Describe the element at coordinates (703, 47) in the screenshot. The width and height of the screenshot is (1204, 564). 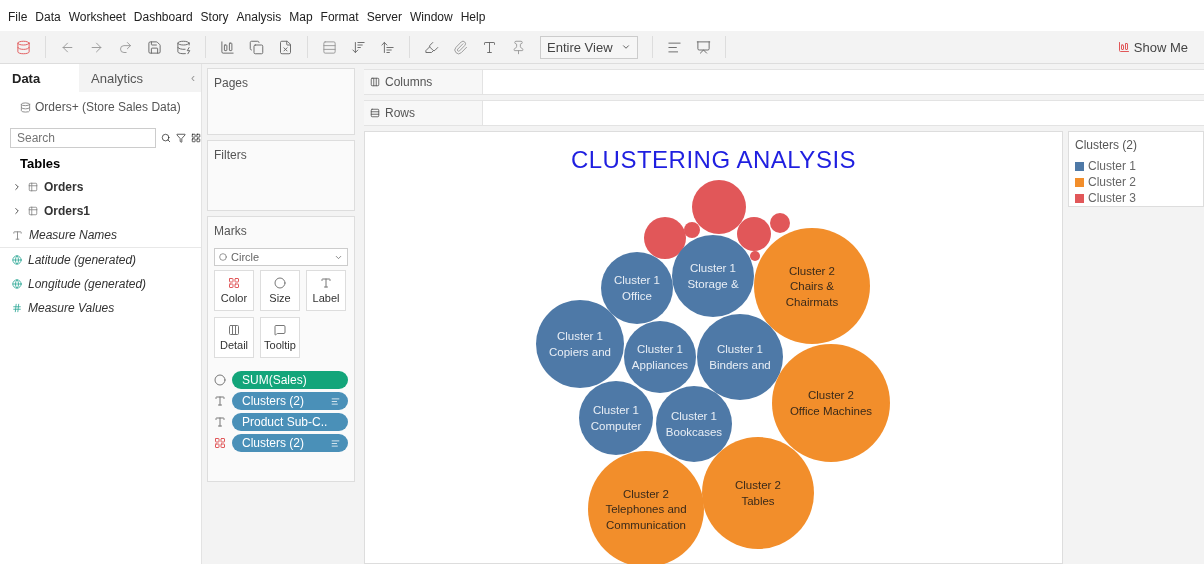
I see `presentation-icon` at that location.